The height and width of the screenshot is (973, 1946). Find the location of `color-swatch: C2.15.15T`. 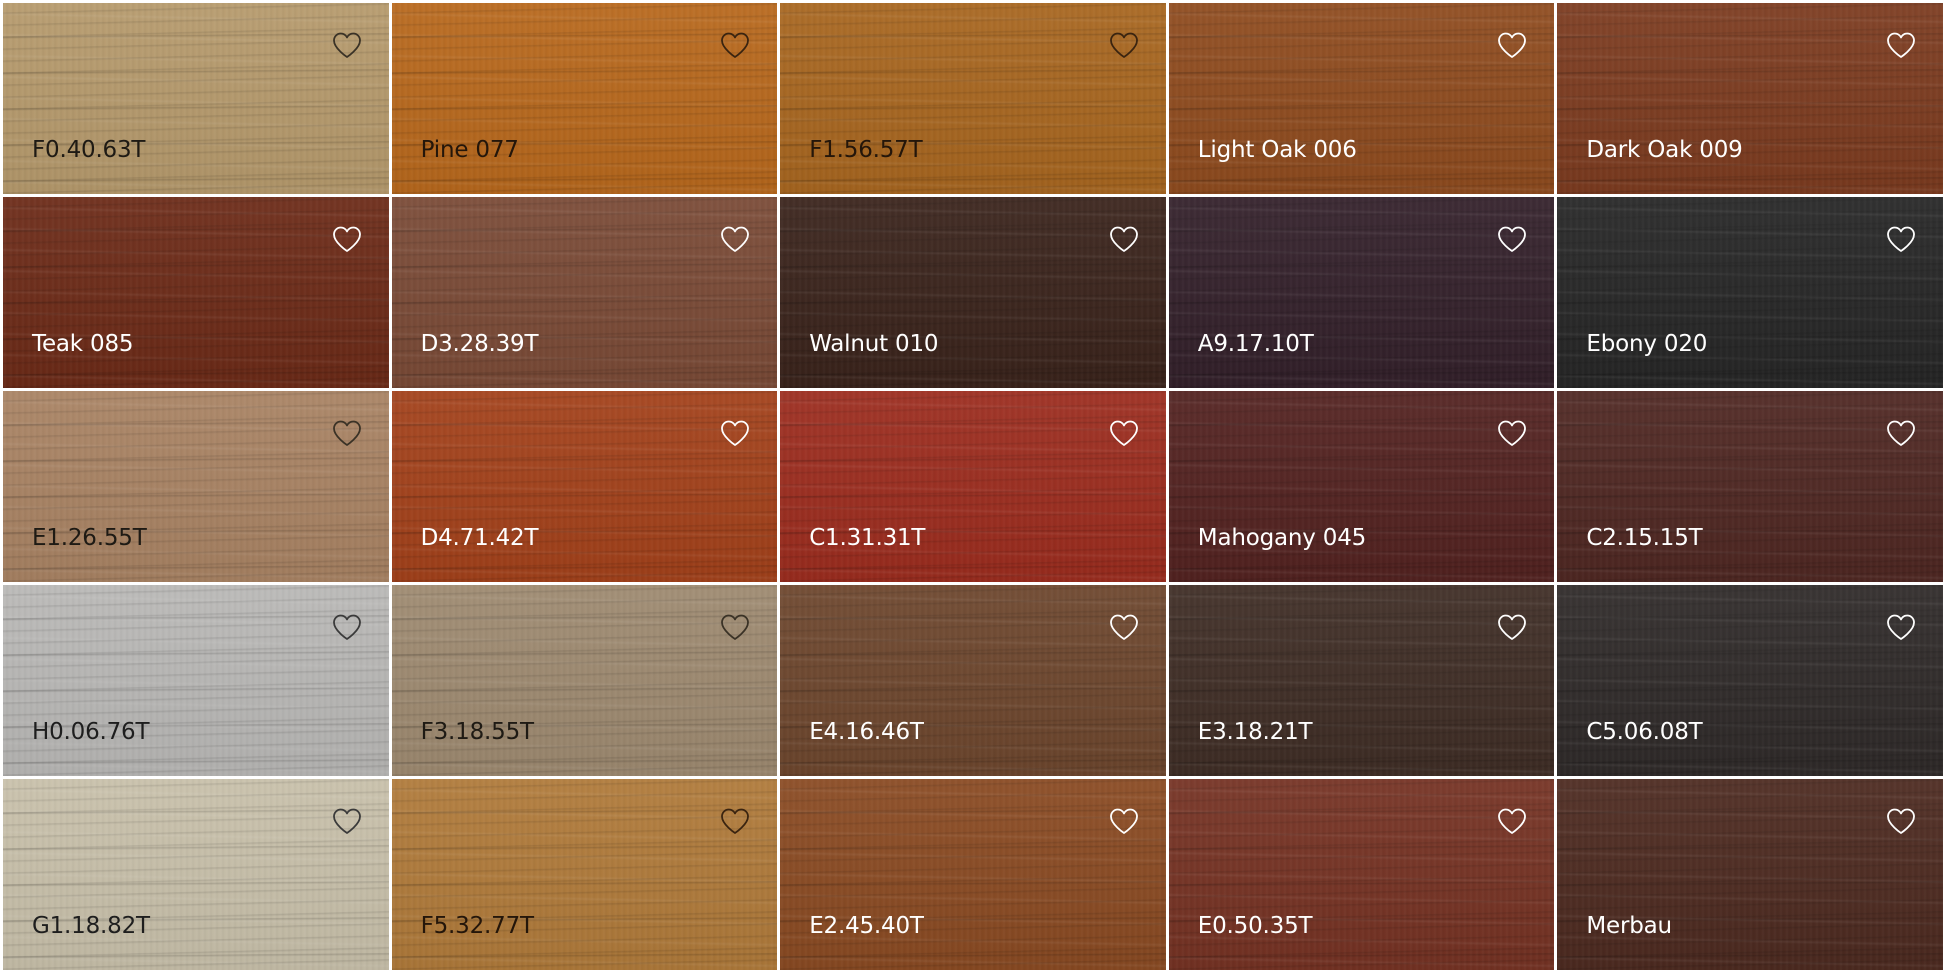

color-swatch: C2.15.15T is located at coordinates (1750, 486).